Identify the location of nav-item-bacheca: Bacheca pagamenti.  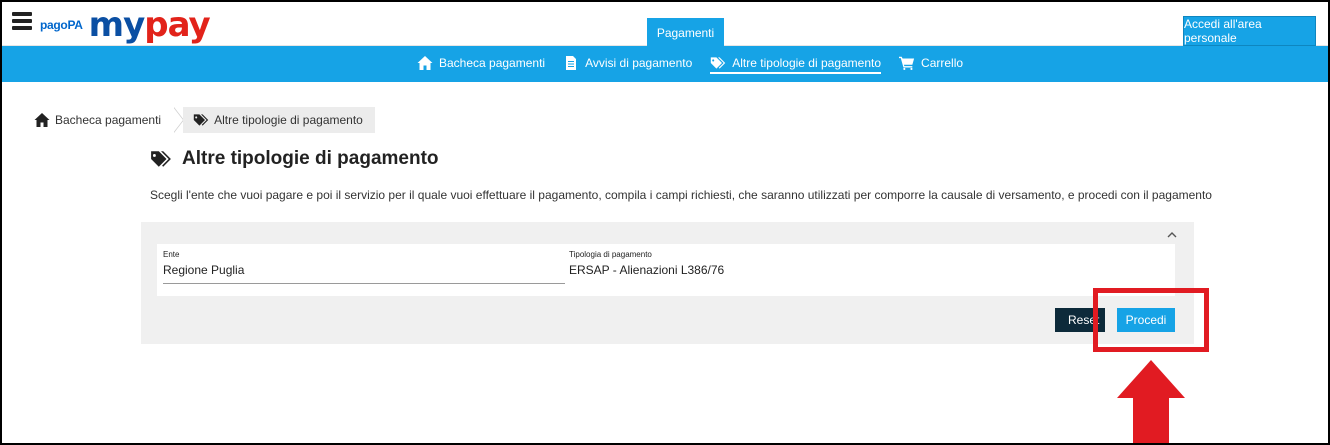
(481, 64).